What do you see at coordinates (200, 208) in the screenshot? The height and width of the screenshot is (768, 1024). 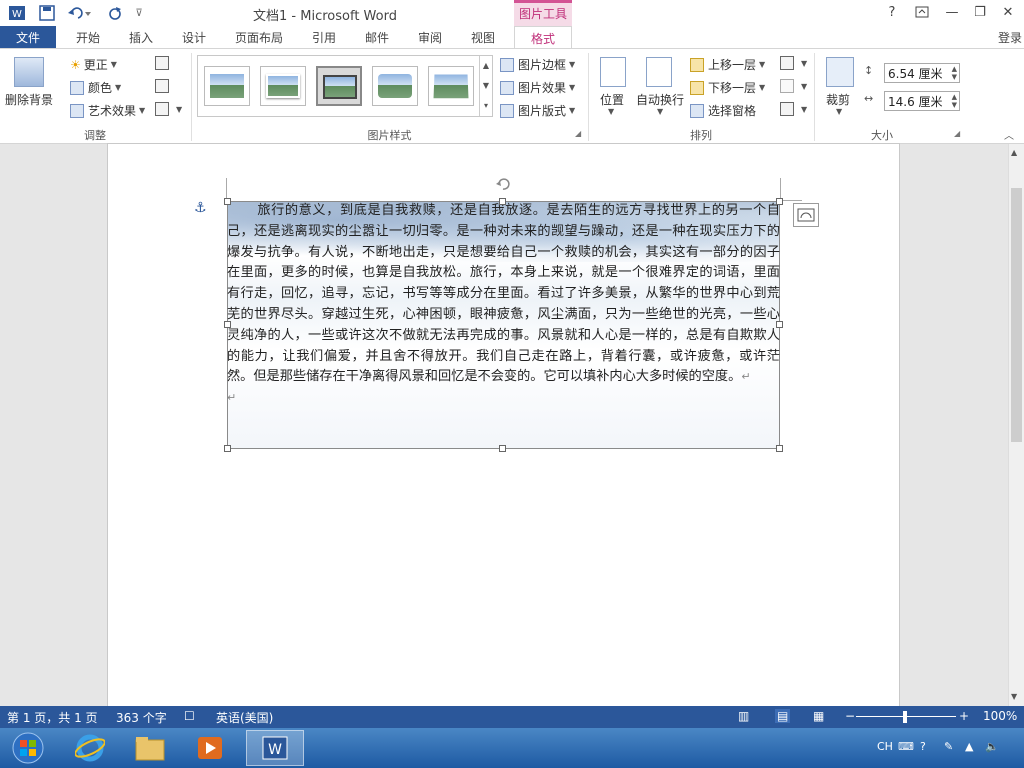 I see `anchor-icon: ⚓` at bounding box center [200, 208].